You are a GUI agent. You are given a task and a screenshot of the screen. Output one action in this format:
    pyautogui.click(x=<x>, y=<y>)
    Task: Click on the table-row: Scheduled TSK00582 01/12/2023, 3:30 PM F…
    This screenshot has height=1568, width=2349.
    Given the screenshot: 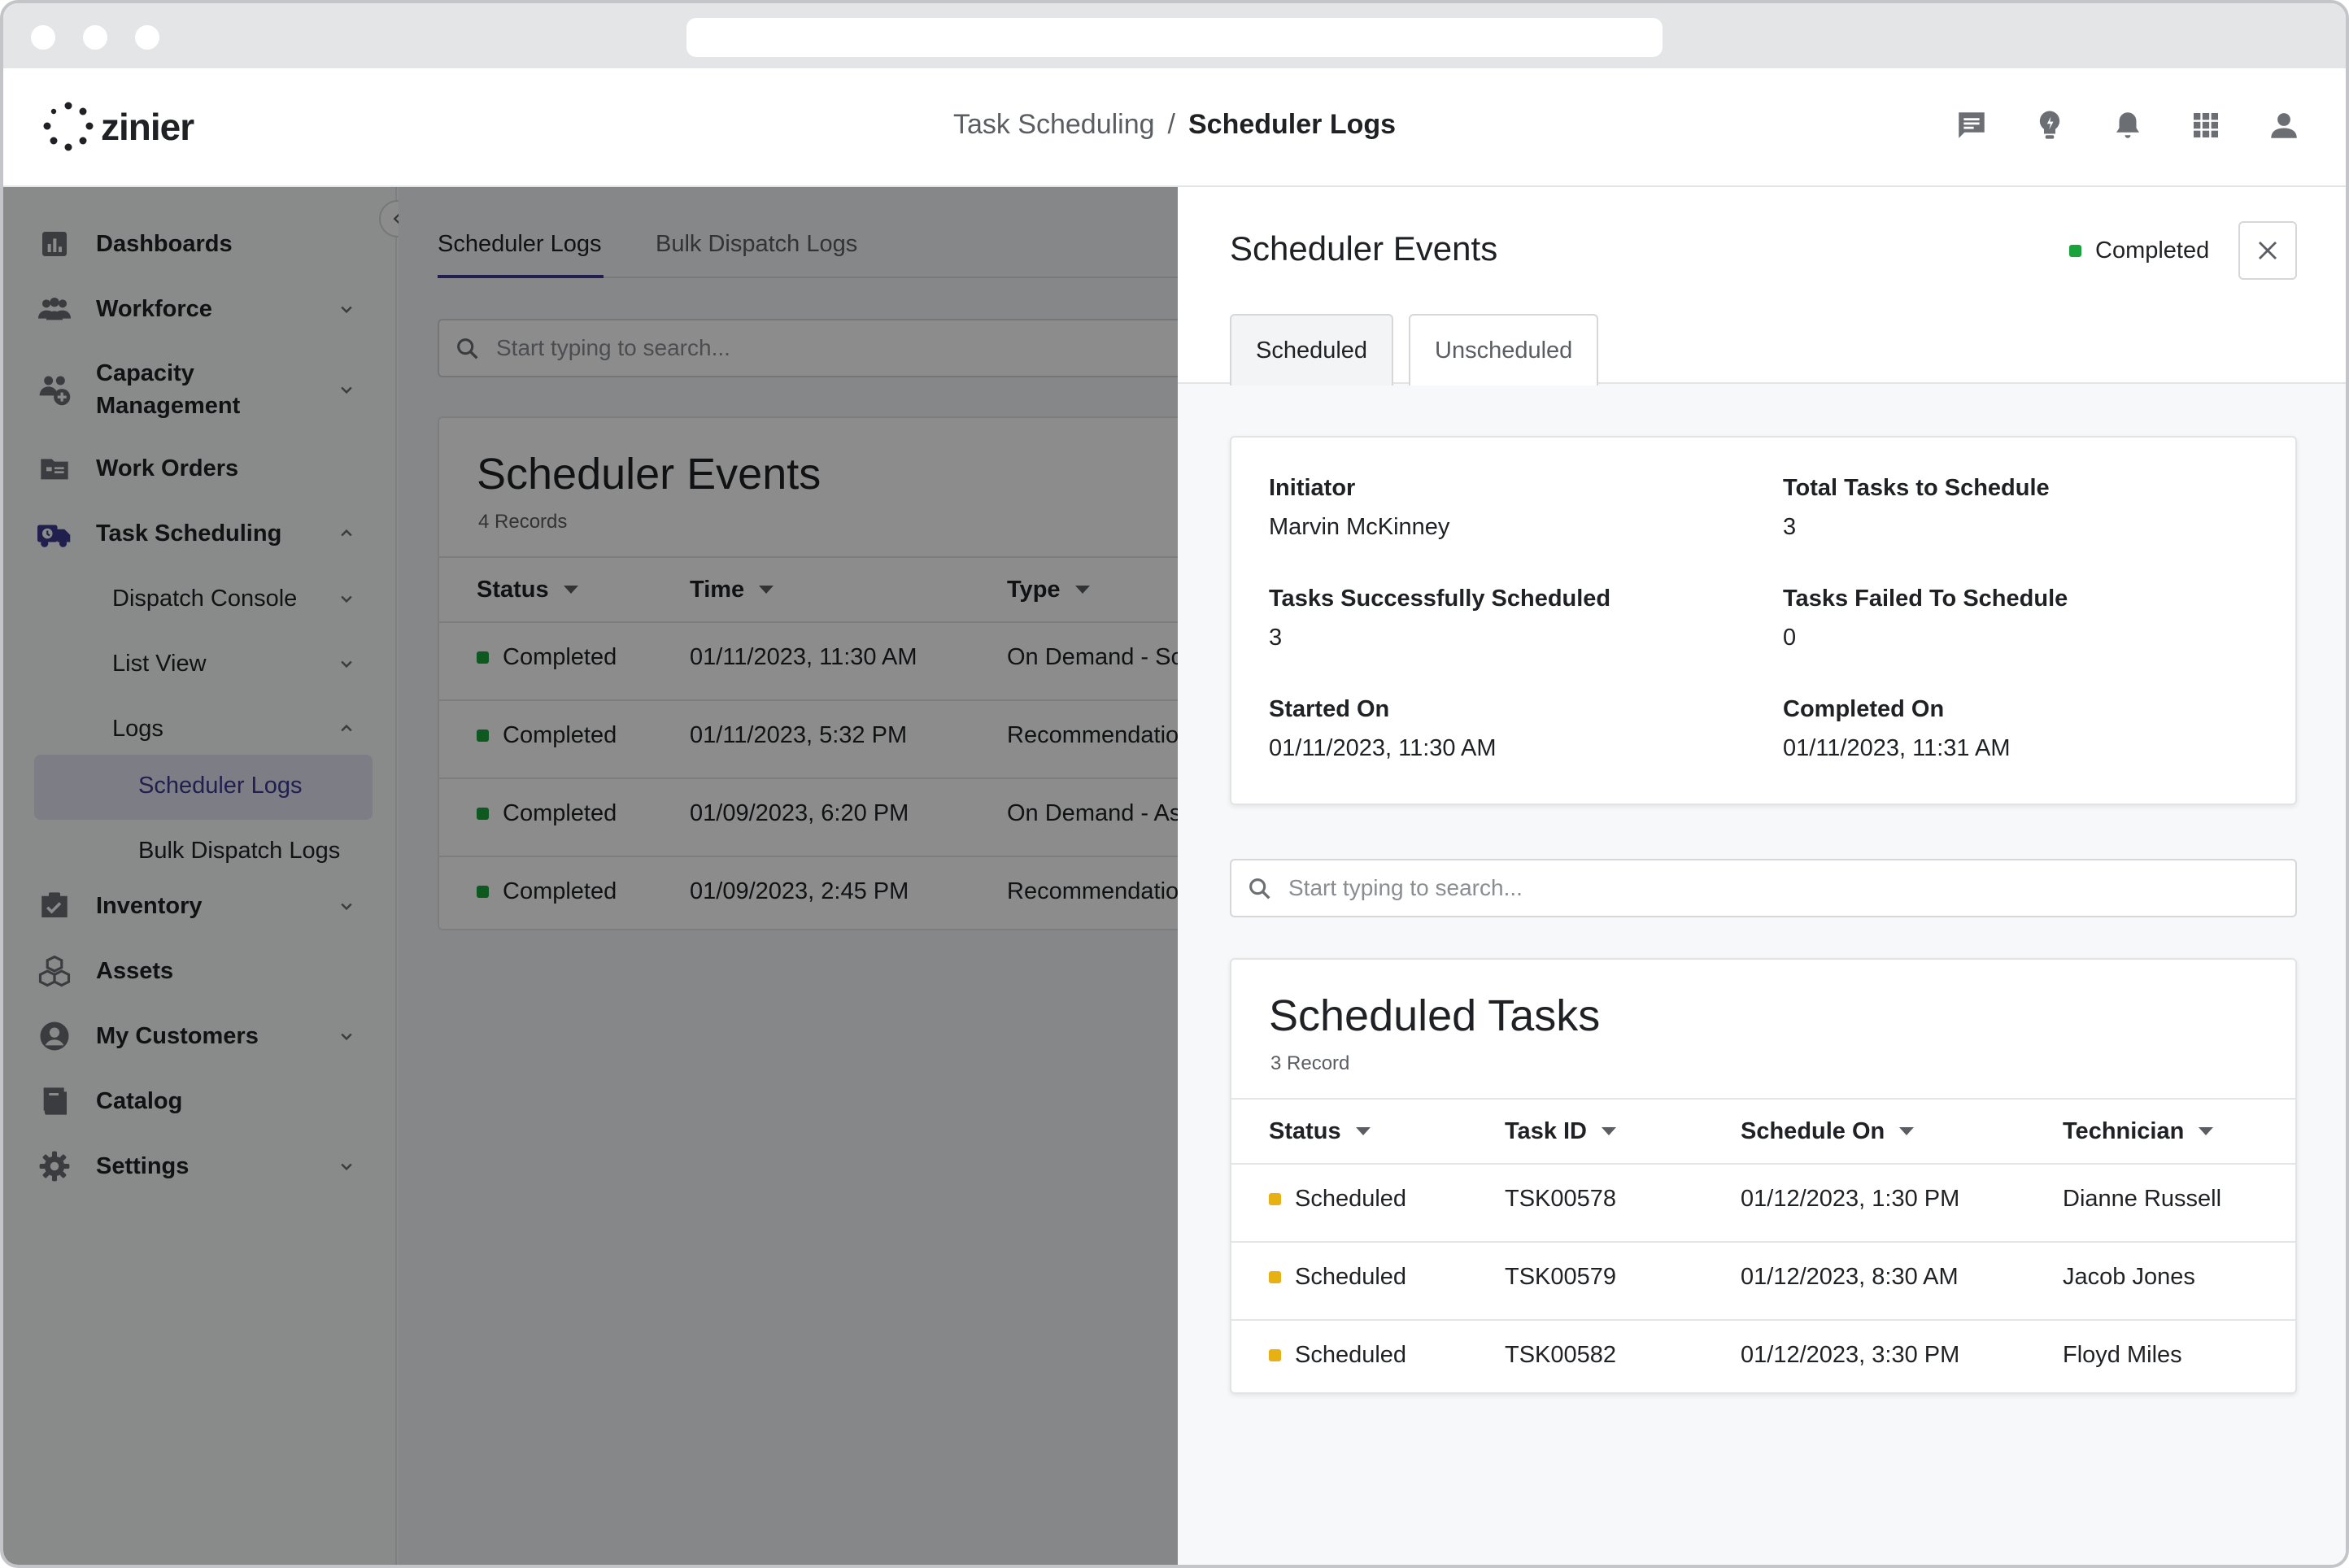 What is the action you would take?
    pyautogui.click(x=1763, y=1356)
    